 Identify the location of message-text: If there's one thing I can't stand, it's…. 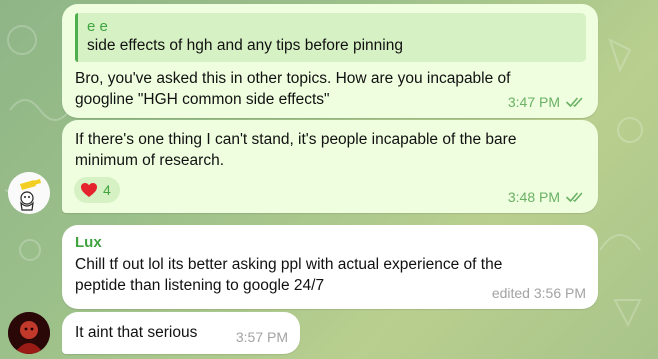
(296, 150).